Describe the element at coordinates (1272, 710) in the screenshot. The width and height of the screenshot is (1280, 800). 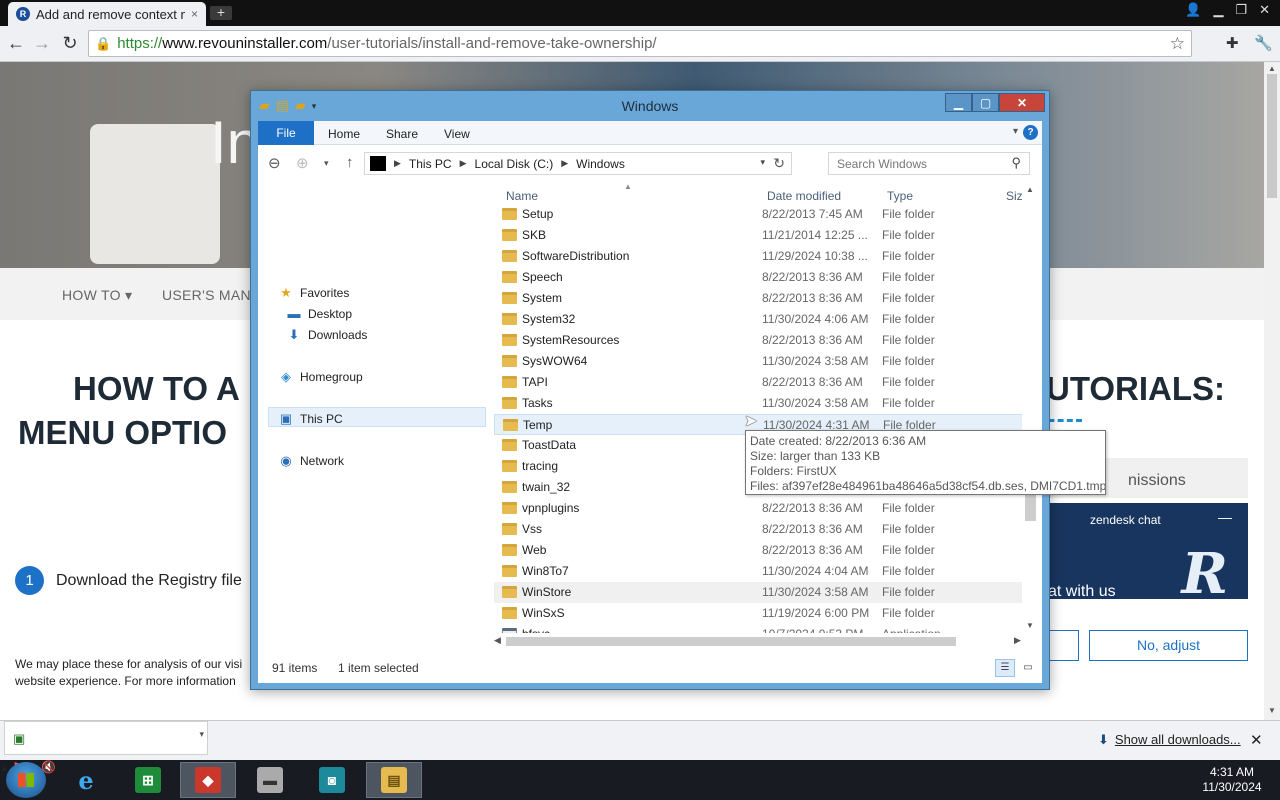
I see `scroll-down-icon: ▼` at that location.